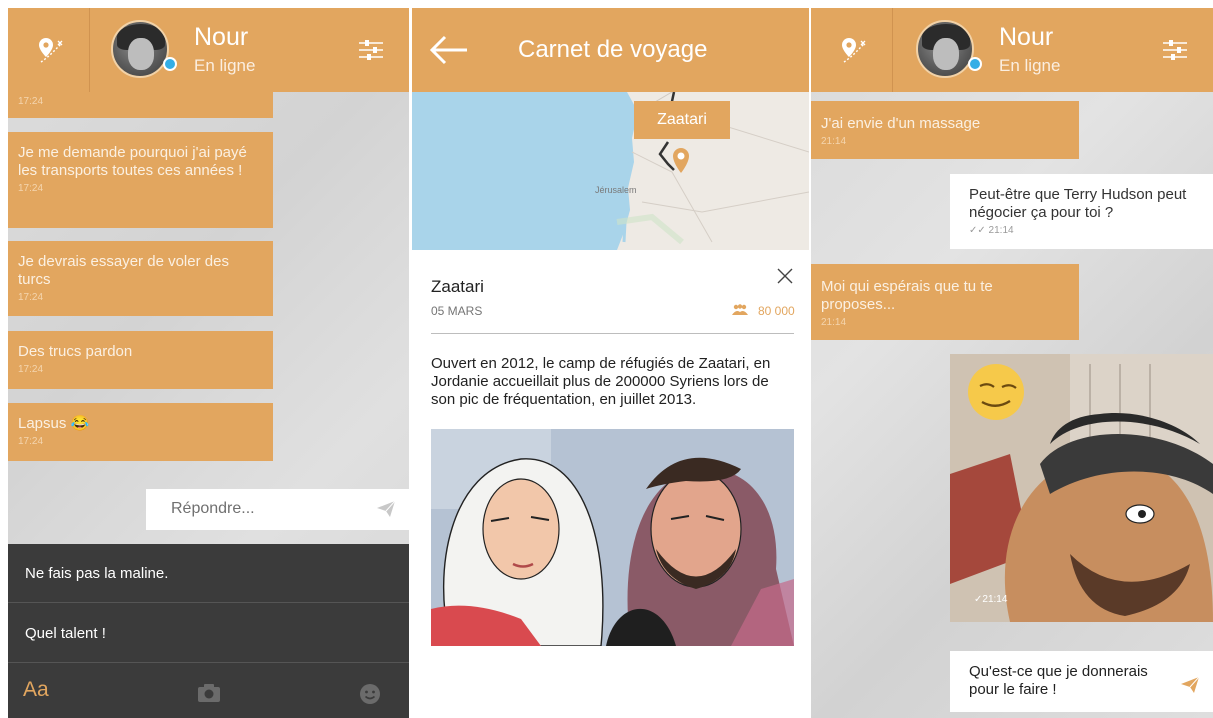 The width and height of the screenshot is (1213, 718). What do you see at coordinates (140, 105) in the screenshot?
I see `message-bubble: 17:24` at bounding box center [140, 105].